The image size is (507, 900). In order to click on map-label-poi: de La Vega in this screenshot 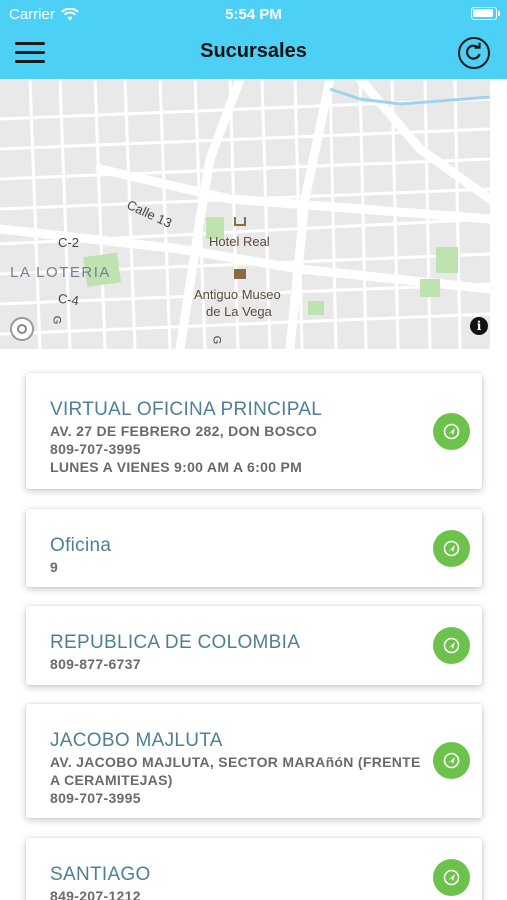, I will do `click(239, 311)`.